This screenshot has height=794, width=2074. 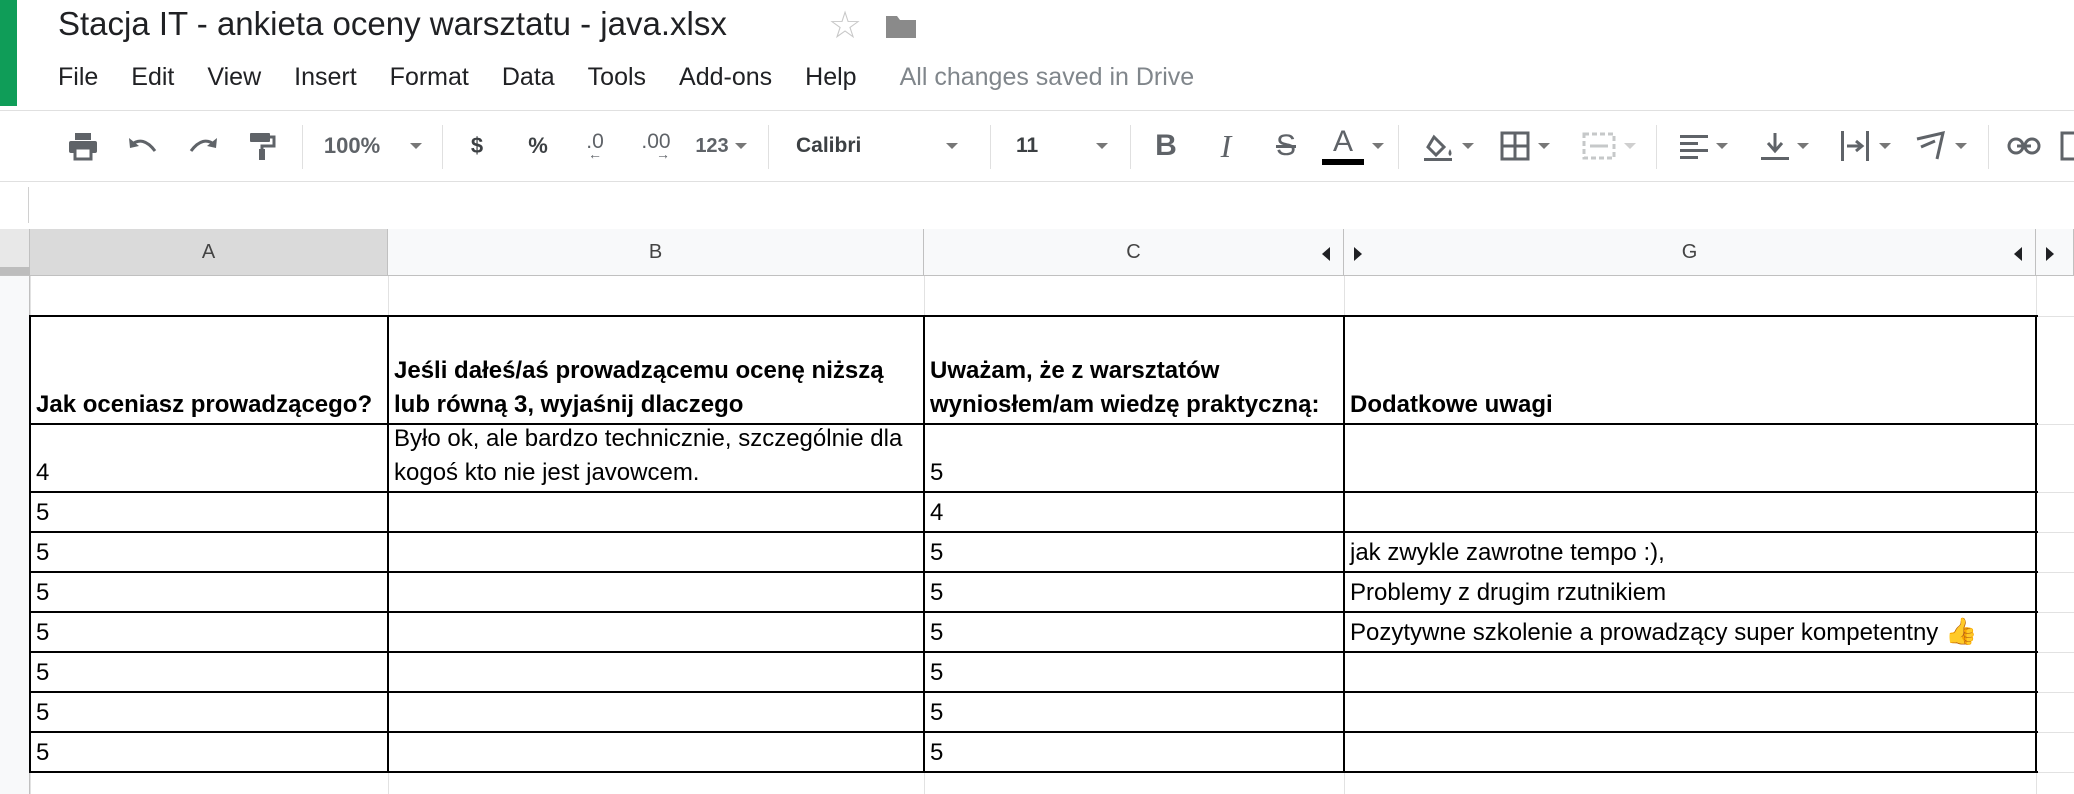 I want to click on cell-a8: 5, so click(x=209, y=752).